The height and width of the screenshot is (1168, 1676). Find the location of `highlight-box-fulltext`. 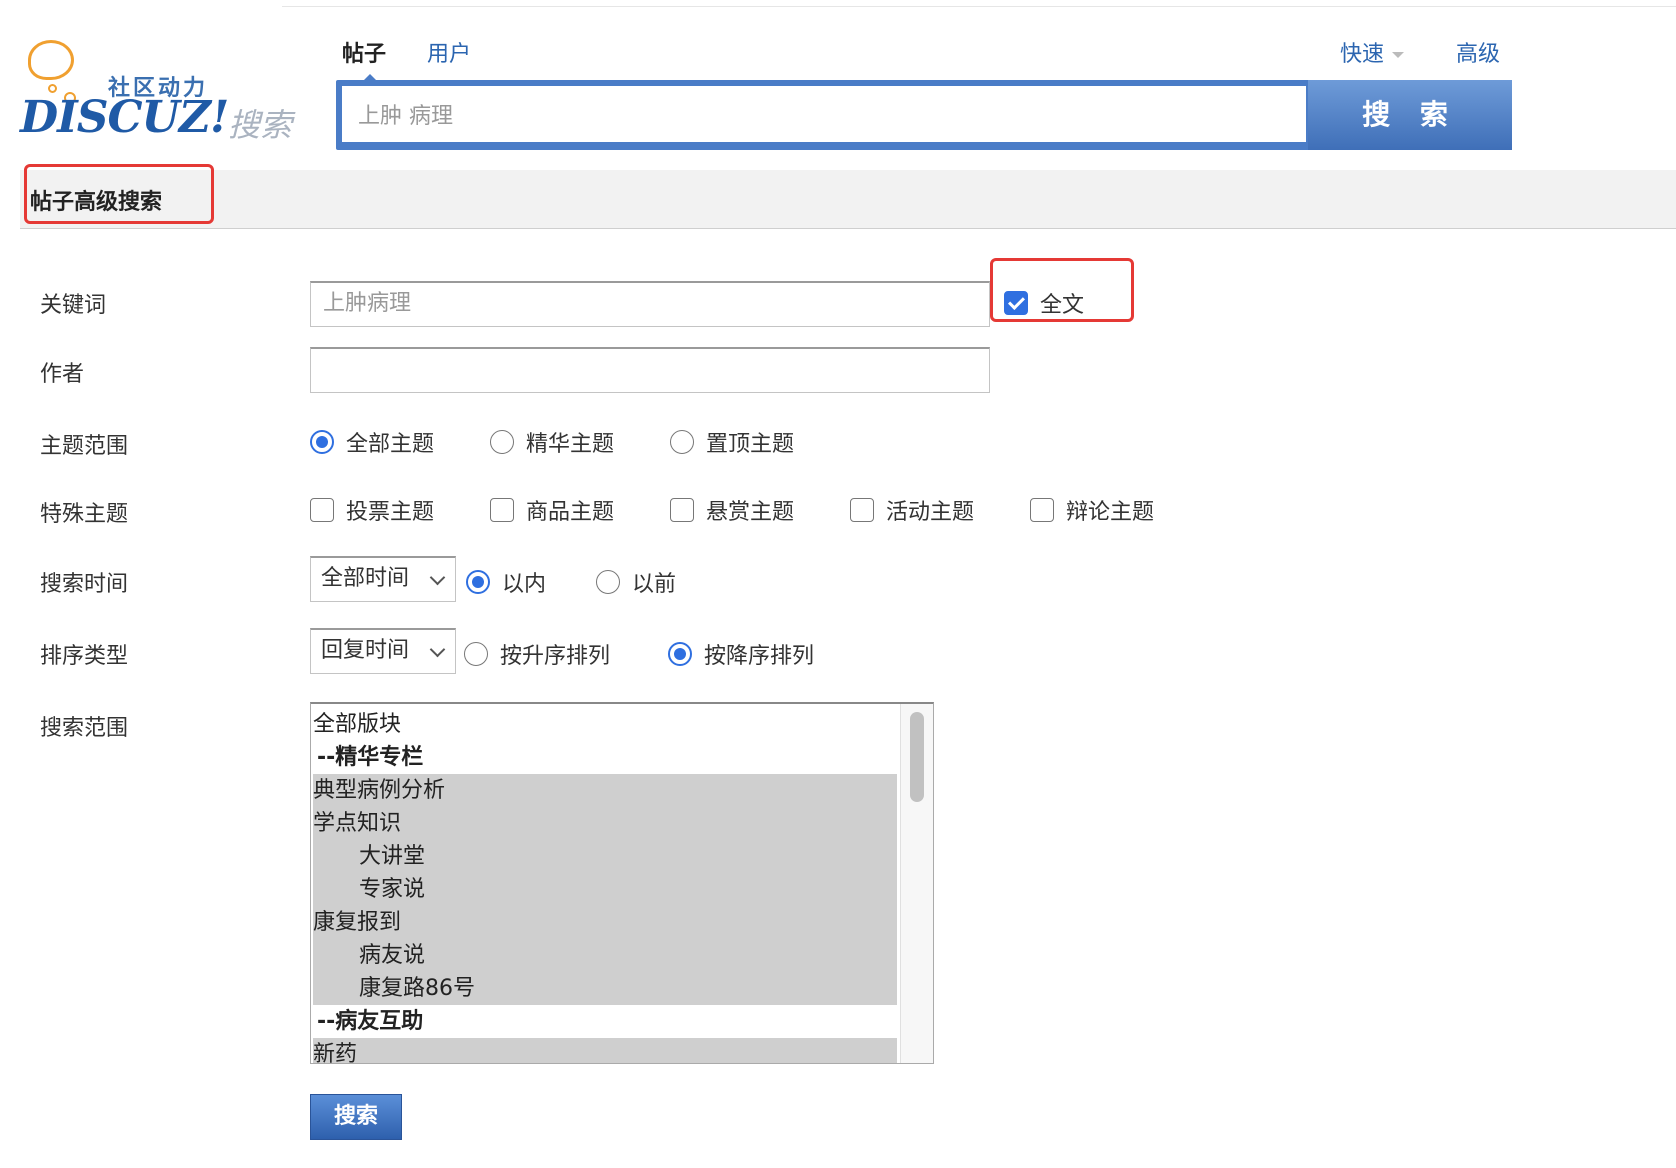

highlight-box-fulltext is located at coordinates (1062, 290).